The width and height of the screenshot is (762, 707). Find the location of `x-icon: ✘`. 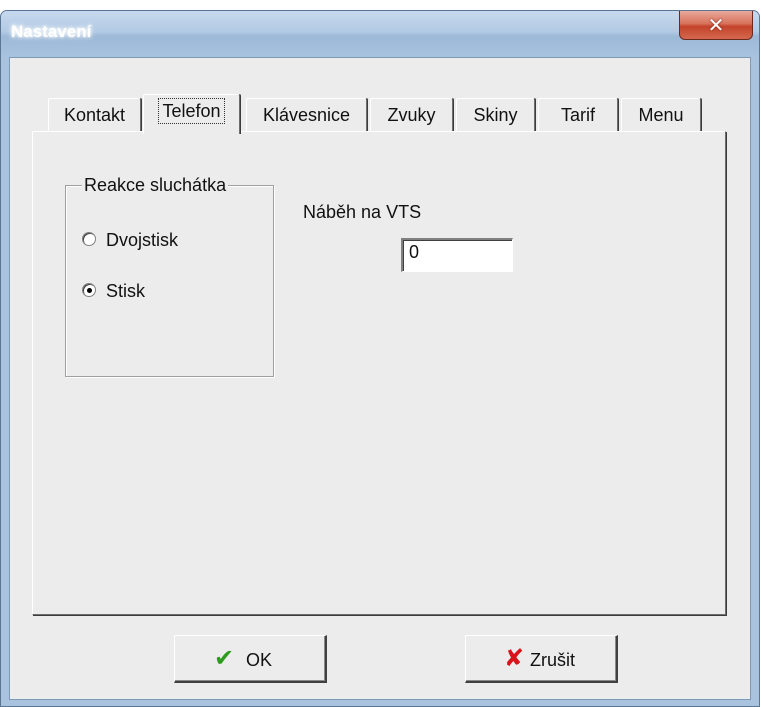

x-icon: ✘ is located at coordinates (514, 658).